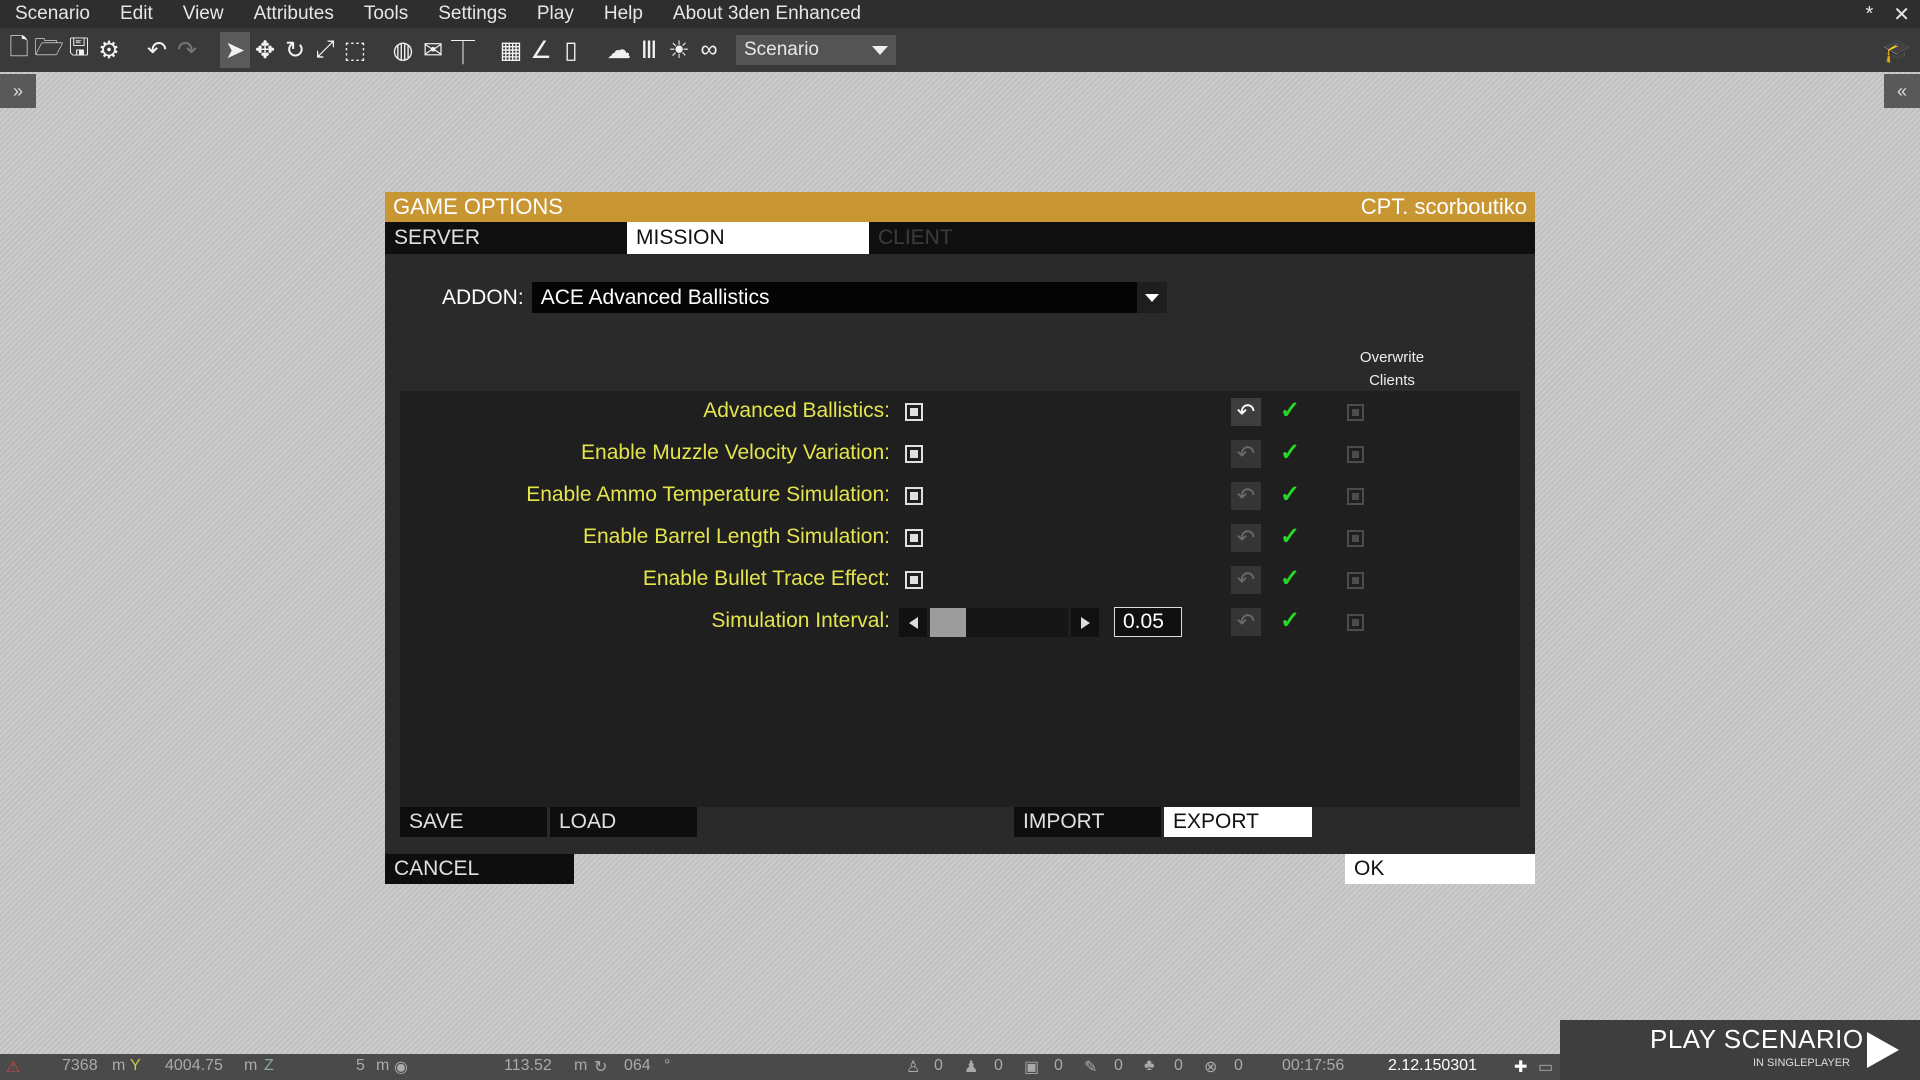 This screenshot has height=1080, width=1920. Describe the element at coordinates (479, 869) in the screenshot. I see `cancel-button: CANCEL` at that location.